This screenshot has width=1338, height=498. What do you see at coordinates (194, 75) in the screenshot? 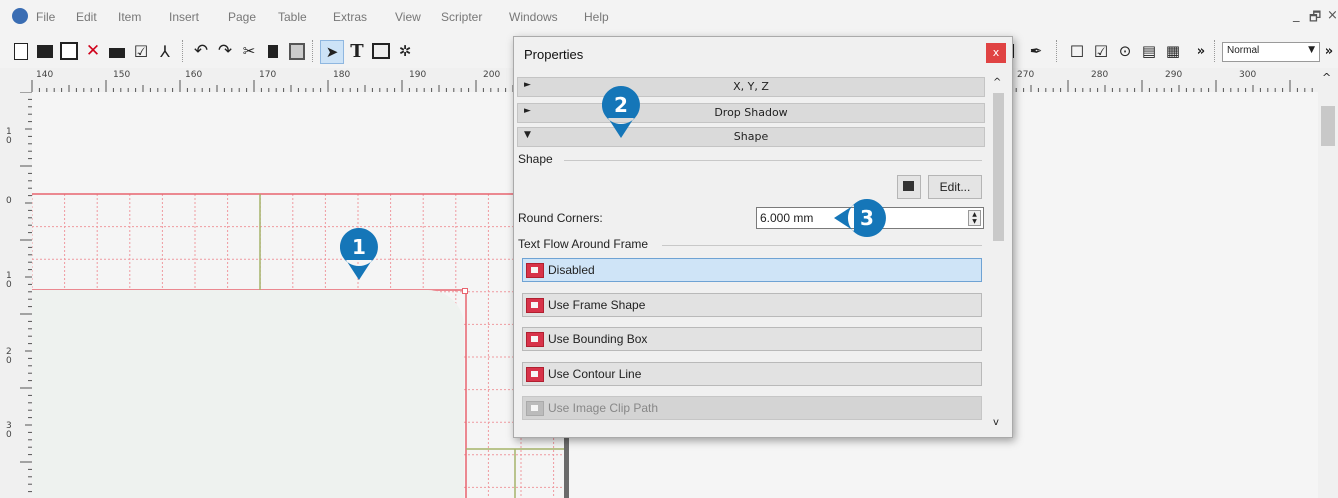
I see `ruler-label: 160` at bounding box center [194, 75].